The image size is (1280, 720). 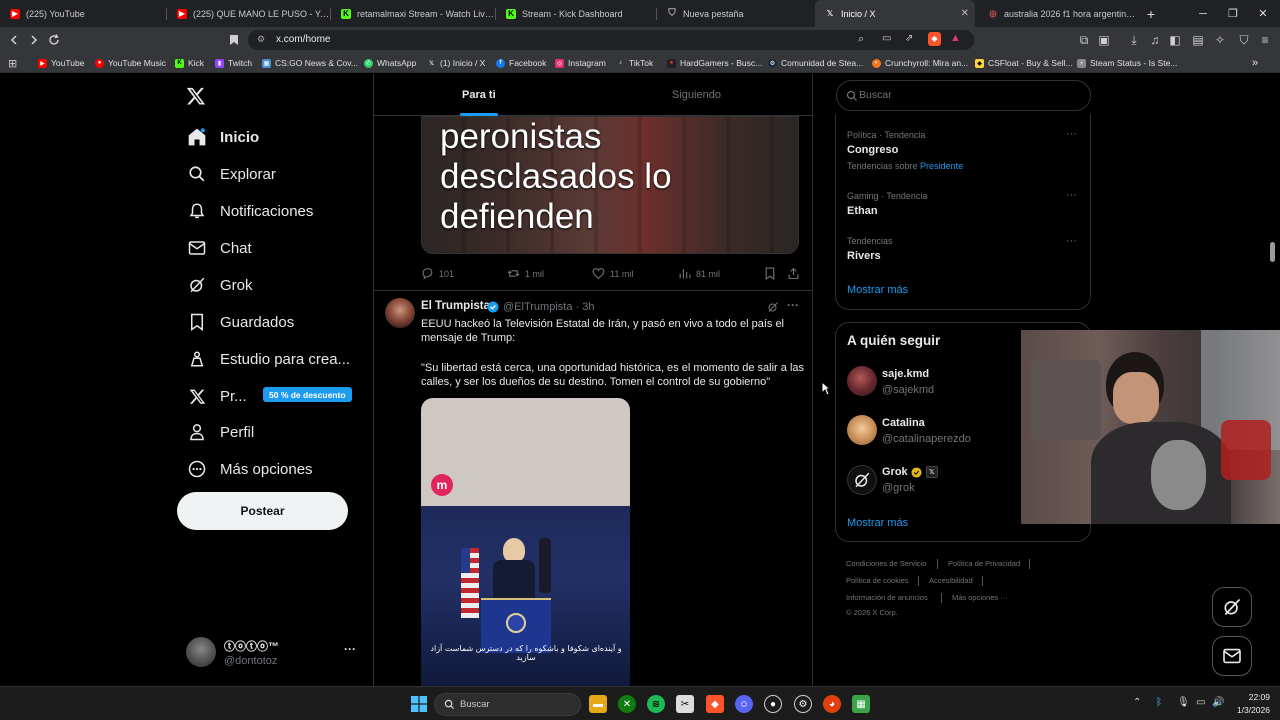 I want to click on menu-icon: ≡, so click(x=1265, y=40).